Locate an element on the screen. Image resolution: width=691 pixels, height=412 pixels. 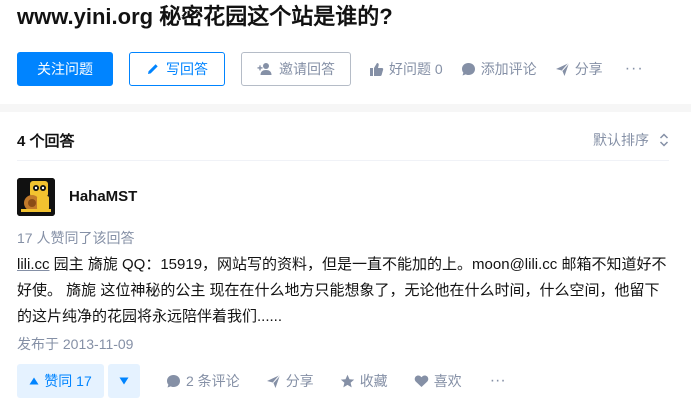
write-answer-label: 写回答 is located at coordinates (187, 69).